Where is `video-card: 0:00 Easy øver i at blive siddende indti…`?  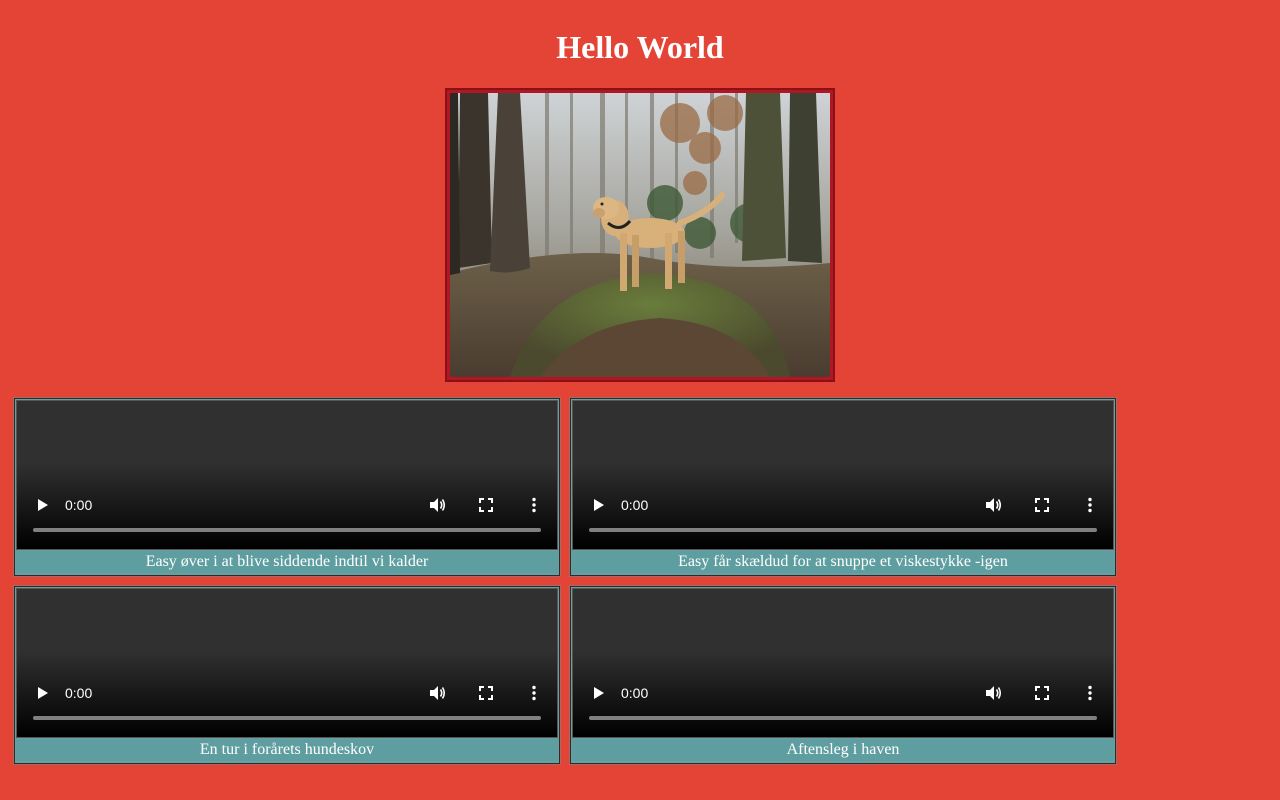 video-card: 0:00 Easy øver i at blive siddende indti… is located at coordinates (287, 487).